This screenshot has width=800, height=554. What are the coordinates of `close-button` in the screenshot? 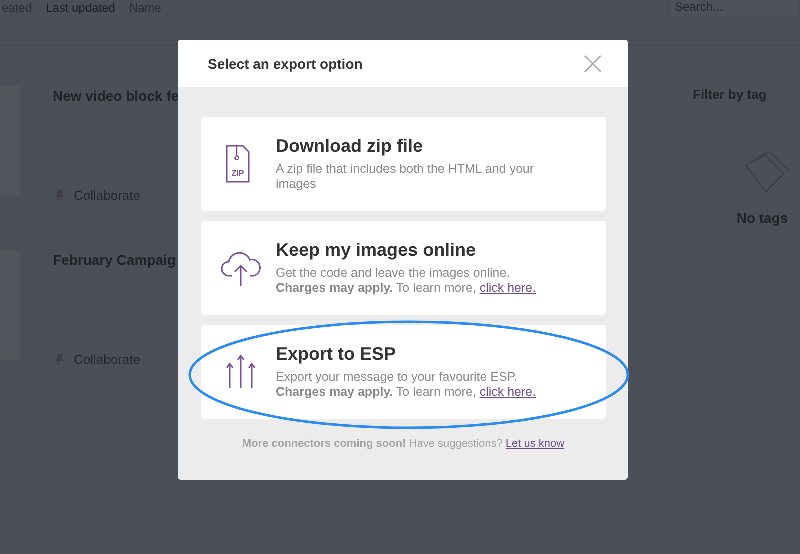 It's located at (593, 63).